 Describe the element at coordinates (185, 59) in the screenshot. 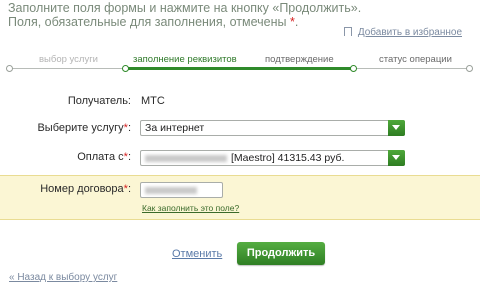

I see `step-fill-details: заполнение реквизитов` at that location.